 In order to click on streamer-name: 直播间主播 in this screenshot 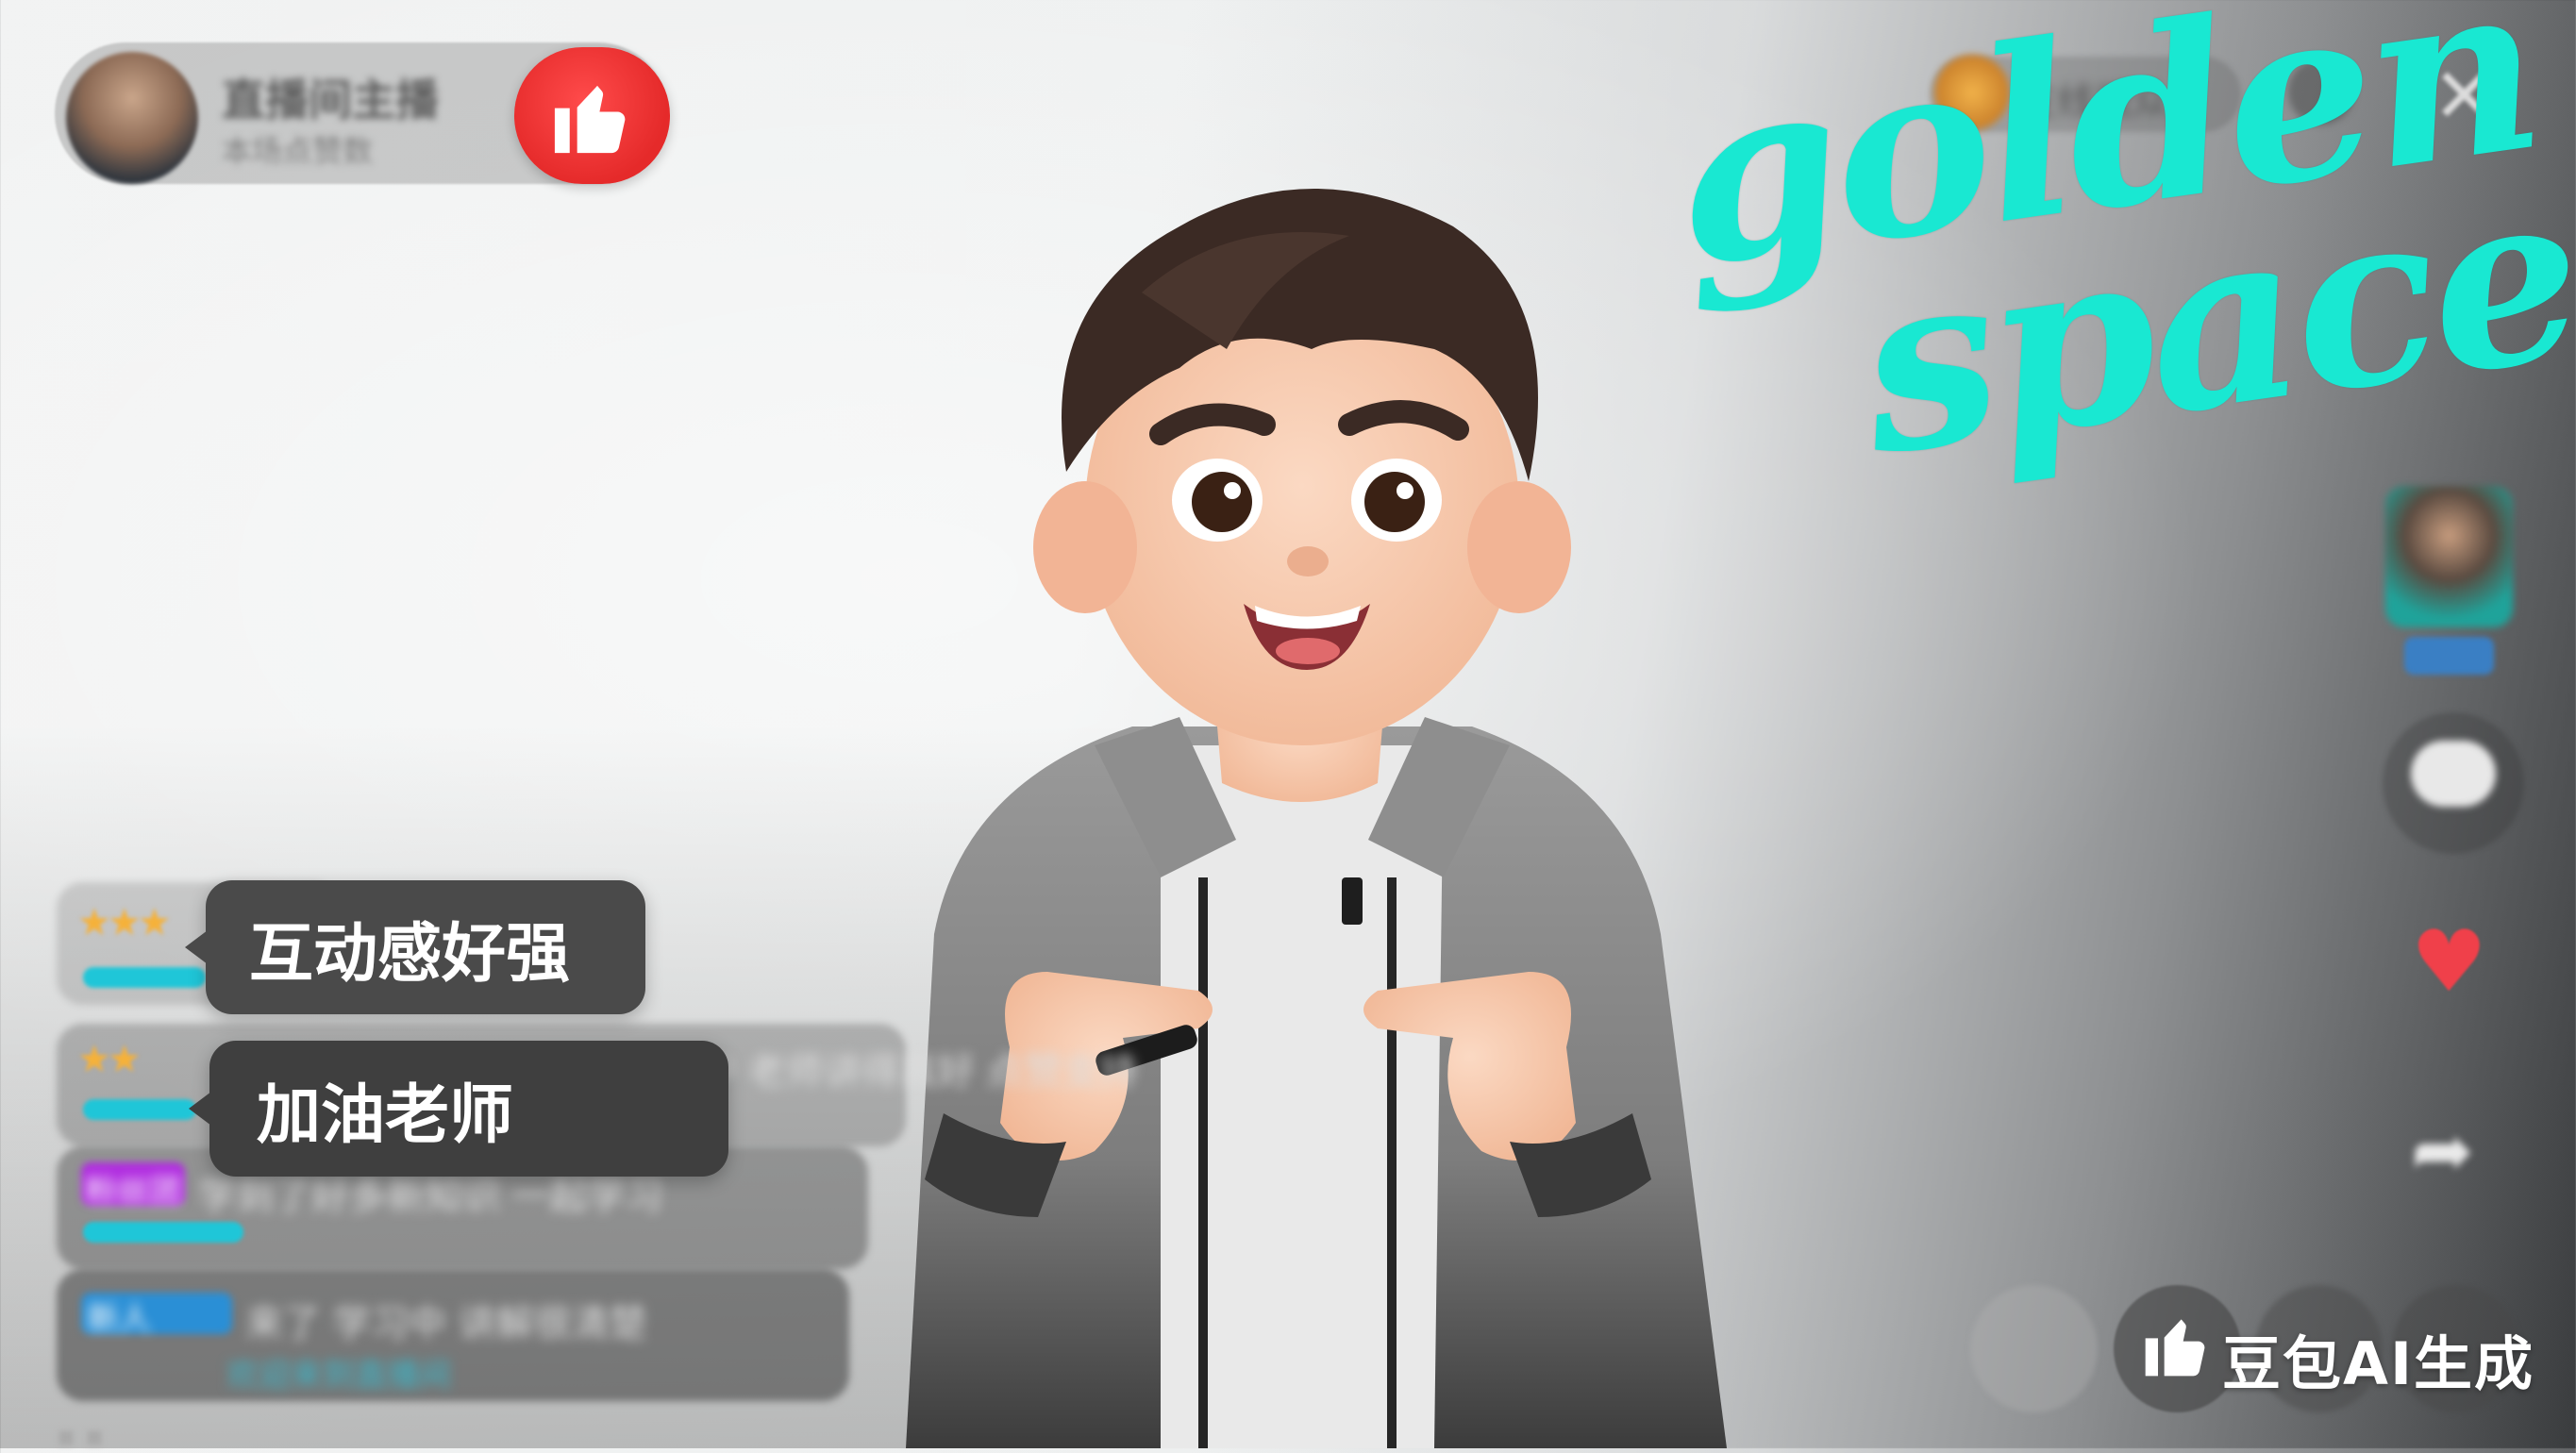, I will do `click(330, 100)`.